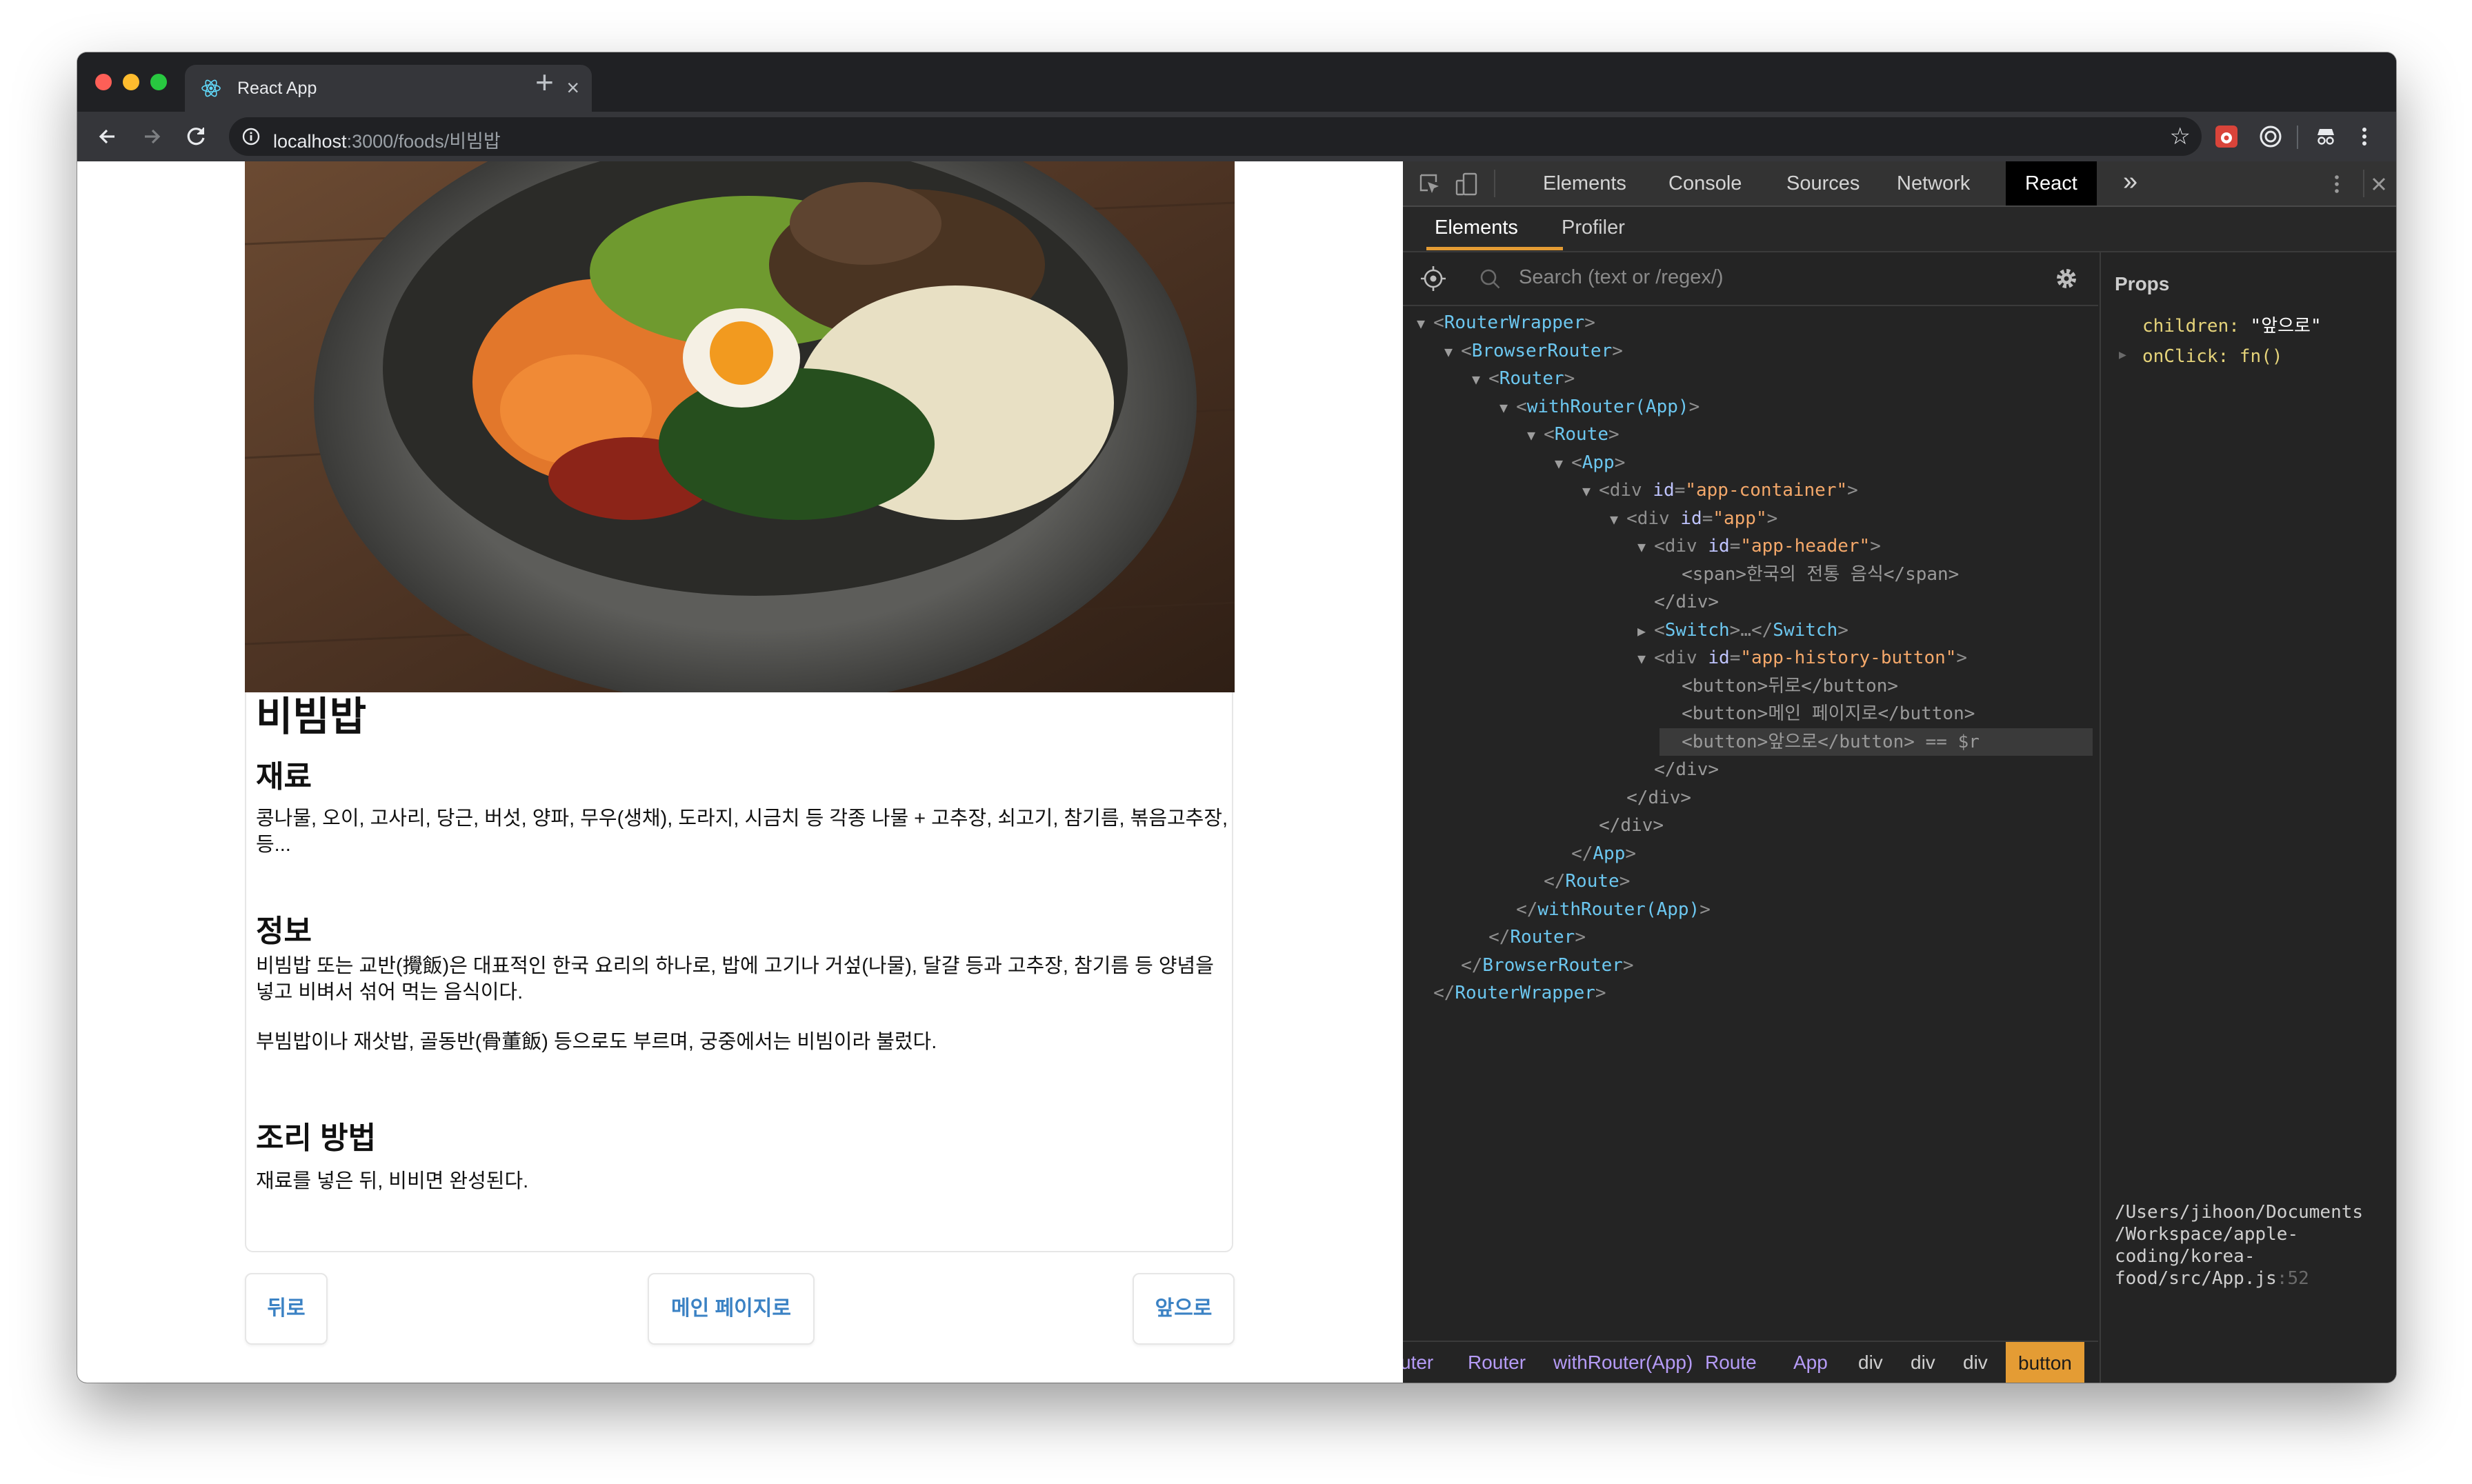 The image size is (2472, 1484). What do you see at coordinates (1622, 277) in the screenshot?
I see `search-input: Search (text or /regex/)` at bounding box center [1622, 277].